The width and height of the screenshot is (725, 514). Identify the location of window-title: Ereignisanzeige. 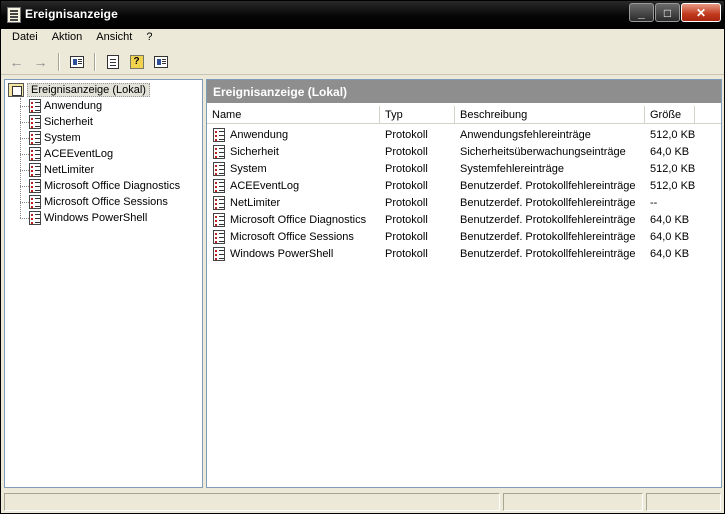
(71, 14).